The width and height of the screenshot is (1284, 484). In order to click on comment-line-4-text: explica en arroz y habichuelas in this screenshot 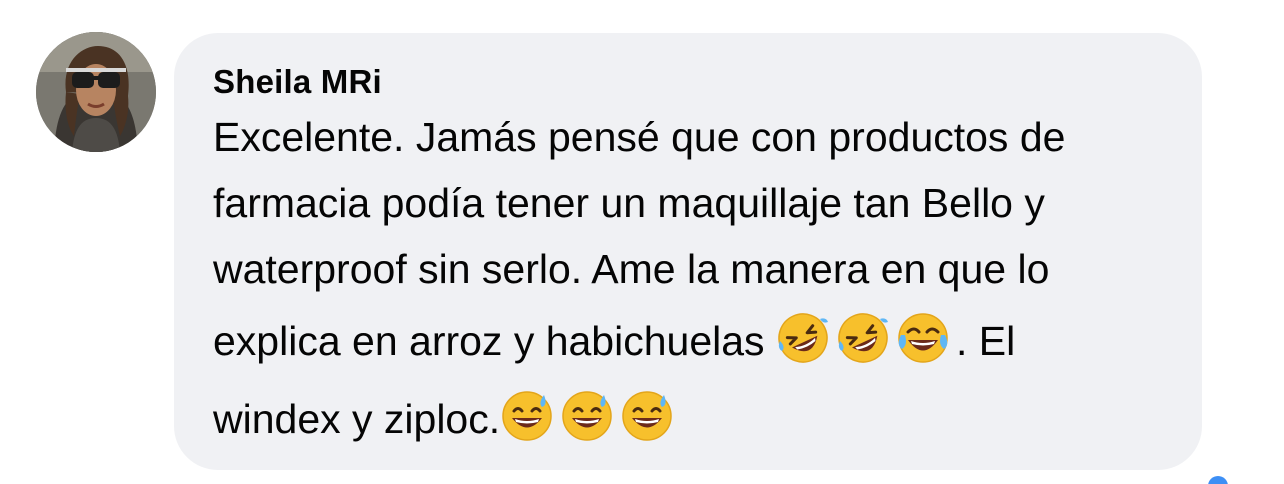, I will do `click(489, 341)`.